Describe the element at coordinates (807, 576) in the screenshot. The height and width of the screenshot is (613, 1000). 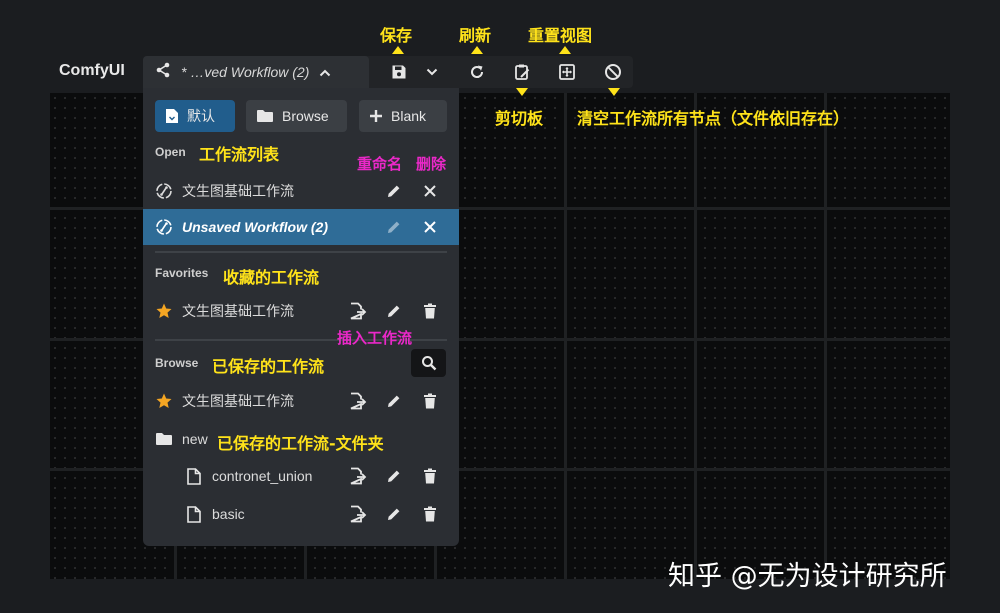
I see `watermark: 知乎 @无为设计研究所` at that location.